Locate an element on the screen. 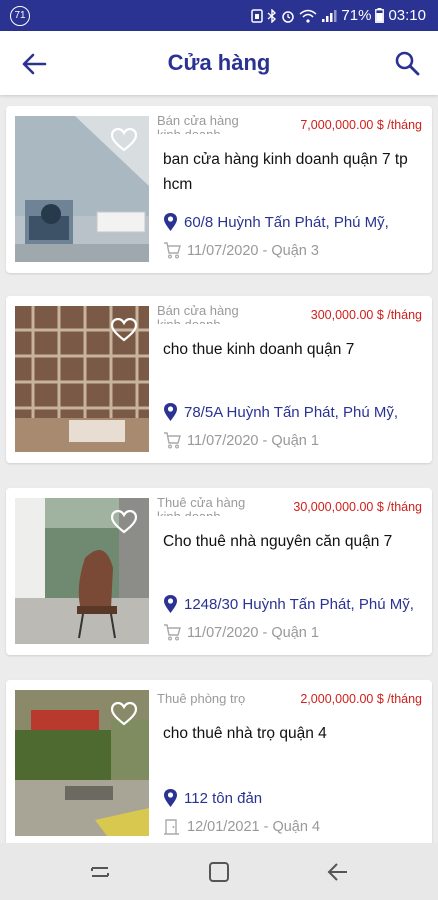 The height and width of the screenshot is (900, 438). listing-address: 1248/30 Huỳnh Tấn Phát, Phú Mỹ, is located at coordinates (288, 604).